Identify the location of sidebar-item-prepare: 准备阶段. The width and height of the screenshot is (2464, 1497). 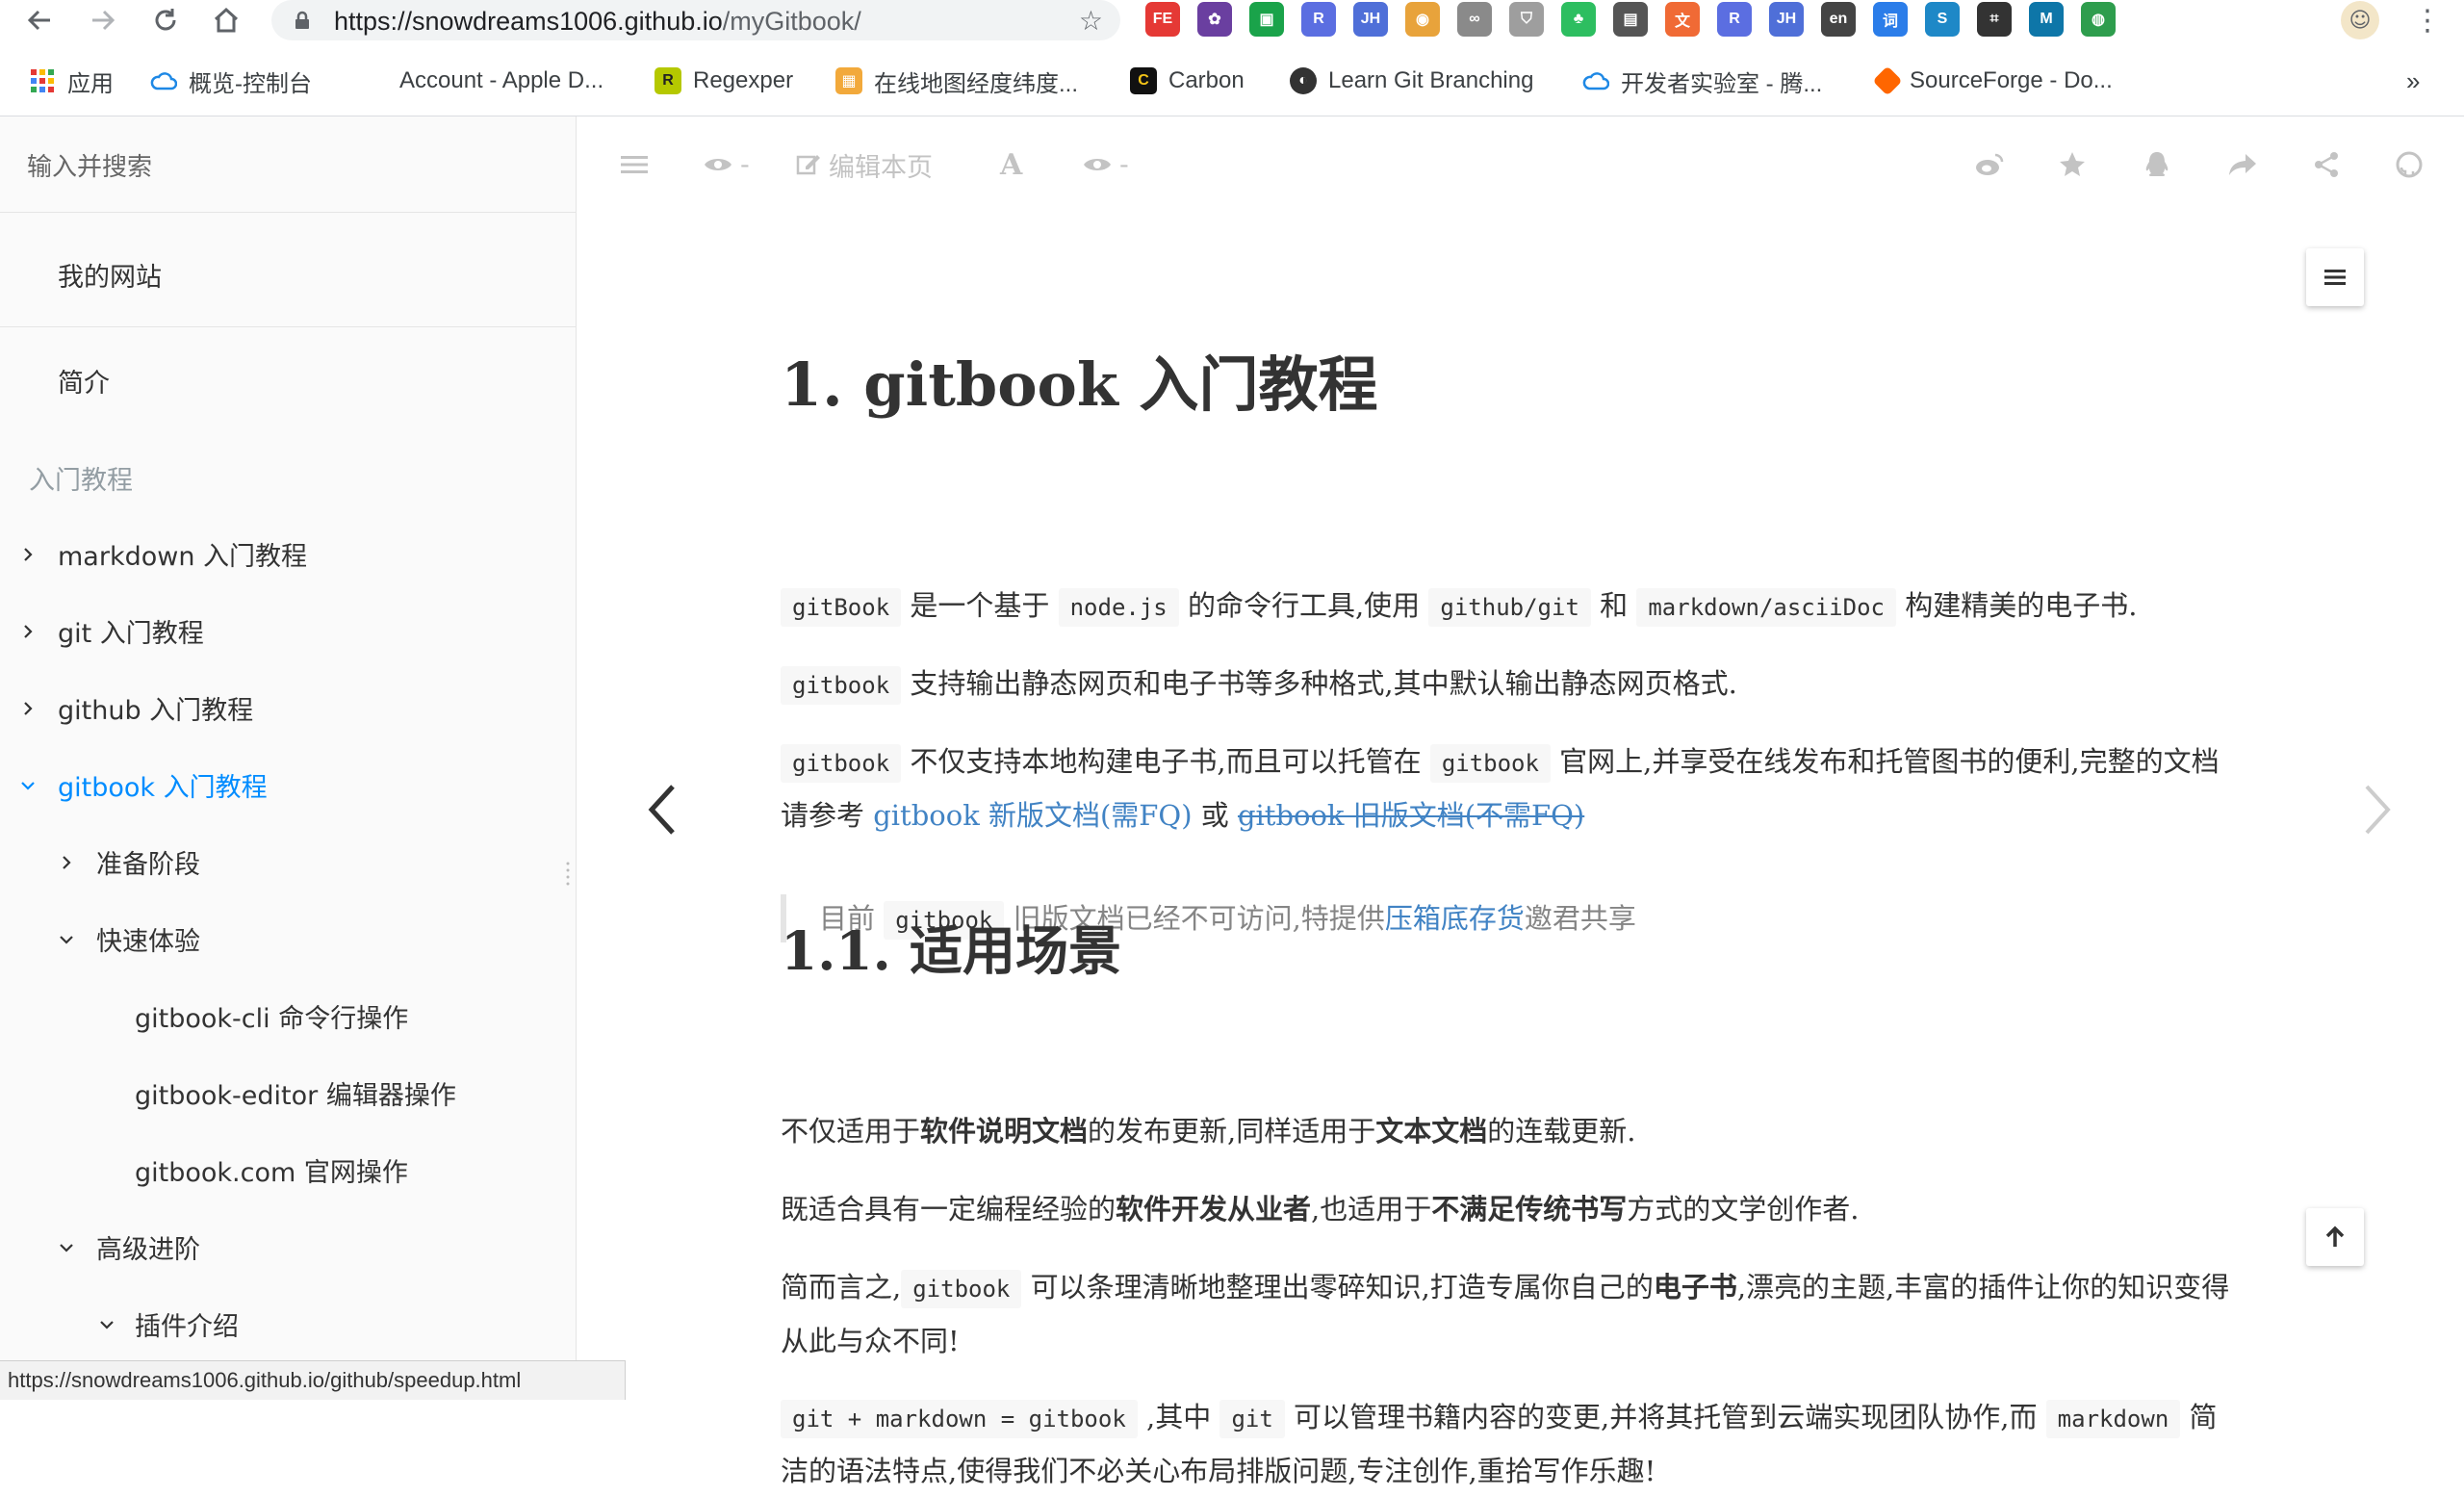
(148, 862).